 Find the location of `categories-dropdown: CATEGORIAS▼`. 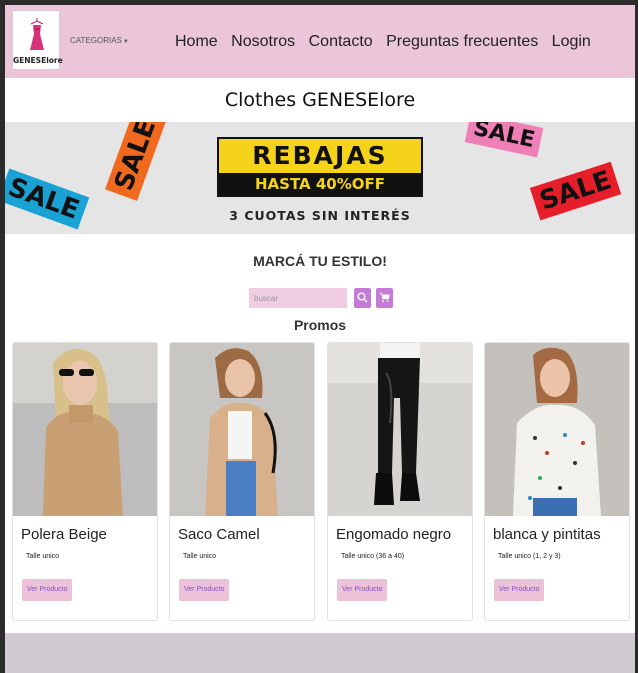

categories-dropdown: CATEGORIAS▼ is located at coordinates (99, 40).